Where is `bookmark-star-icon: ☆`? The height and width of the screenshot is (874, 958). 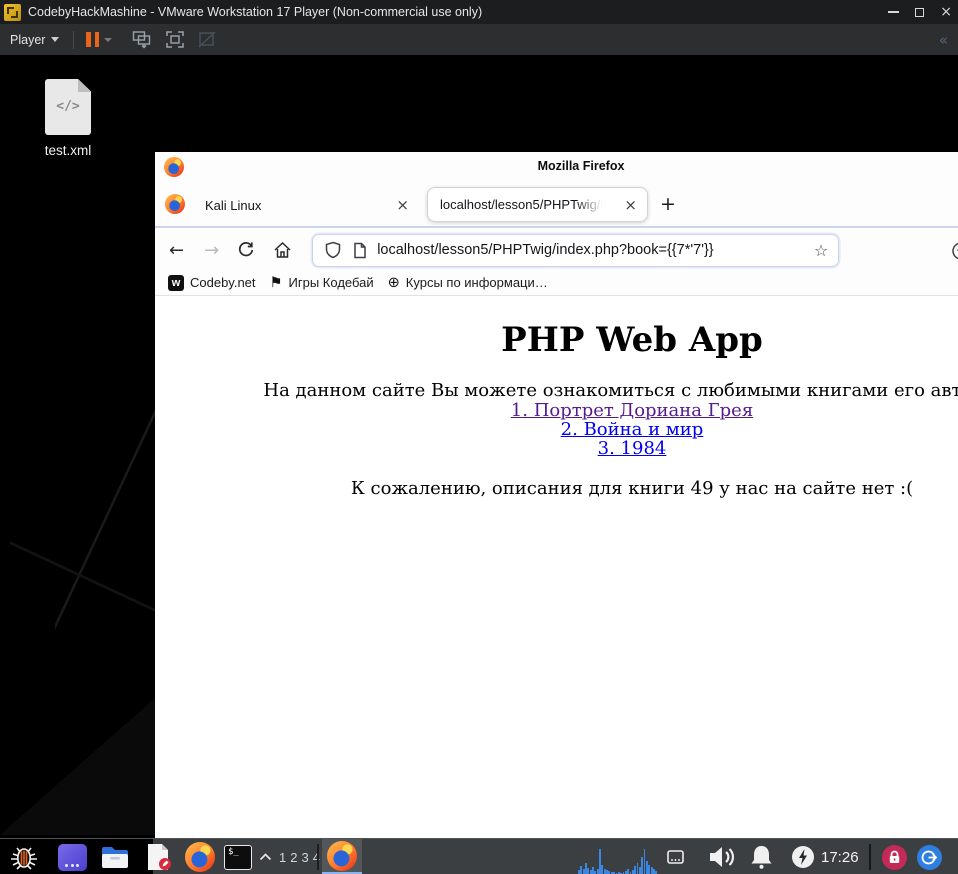 bookmark-star-icon: ☆ is located at coordinates (821, 250).